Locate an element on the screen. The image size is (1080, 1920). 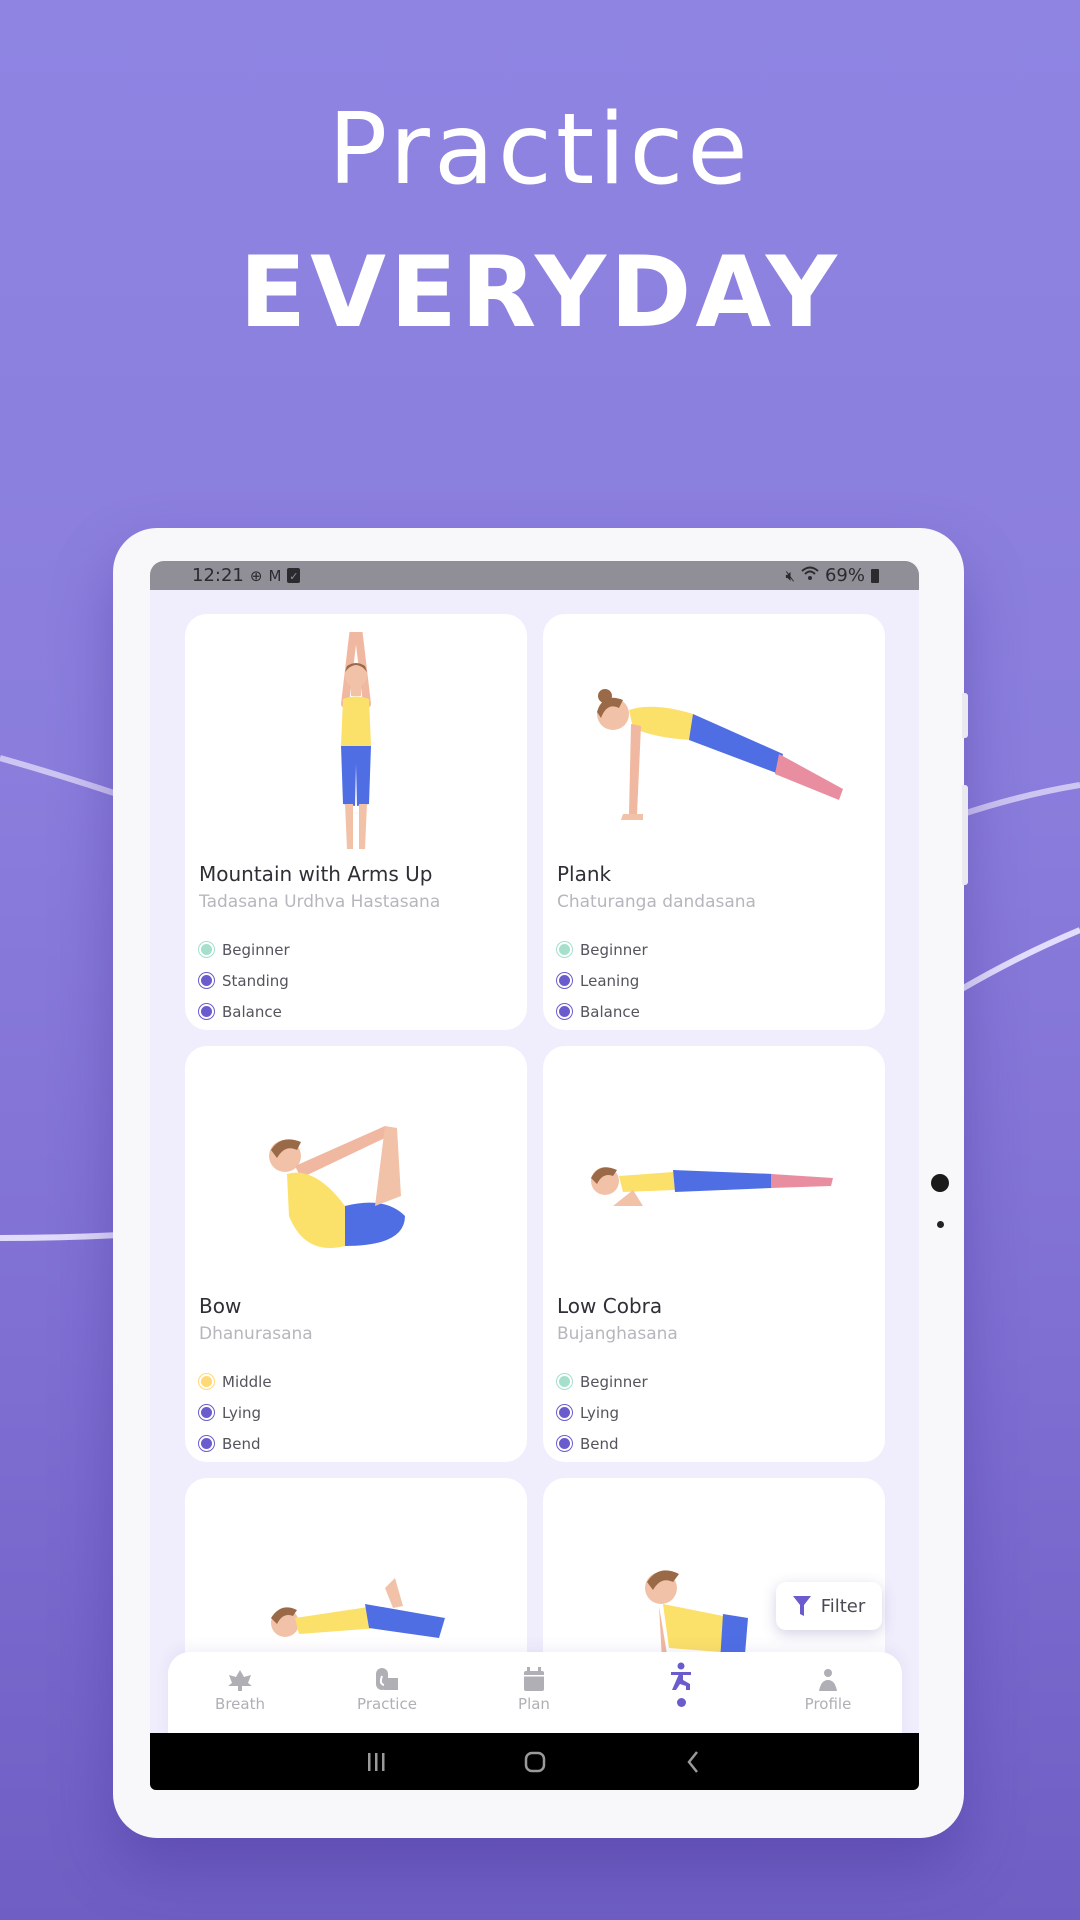
tag-category: Standing is located at coordinates (244, 980).